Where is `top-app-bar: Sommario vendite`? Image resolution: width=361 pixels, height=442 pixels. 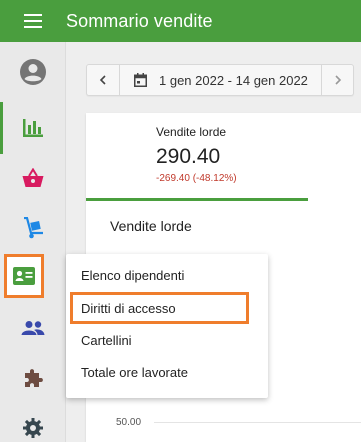 top-app-bar: Sommario vendite is located at coordinates (180, 21).